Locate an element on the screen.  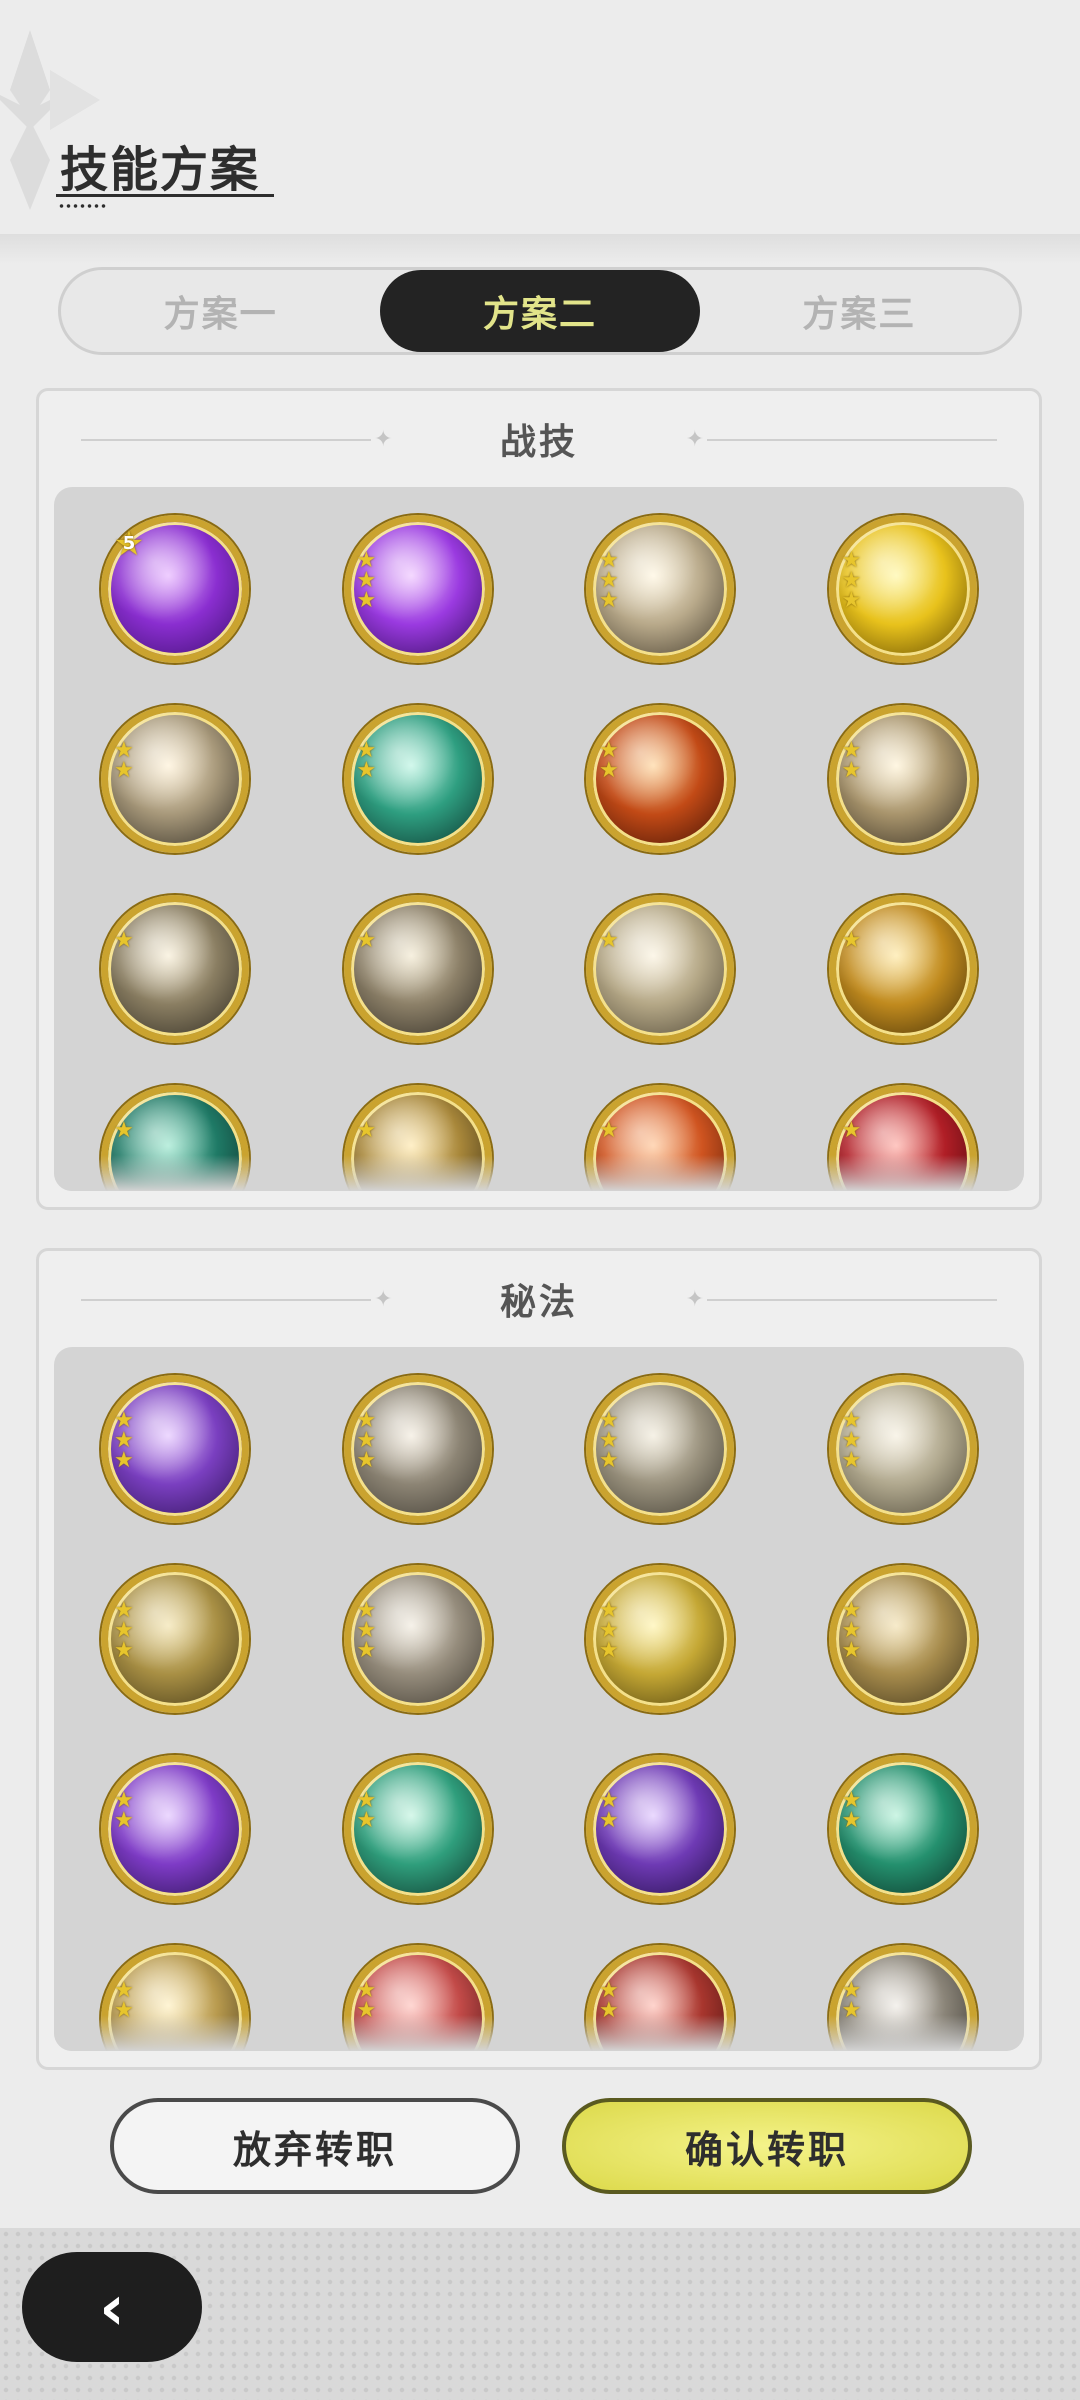
whirlwind-skill-icon is located at coordinates (417, 969).